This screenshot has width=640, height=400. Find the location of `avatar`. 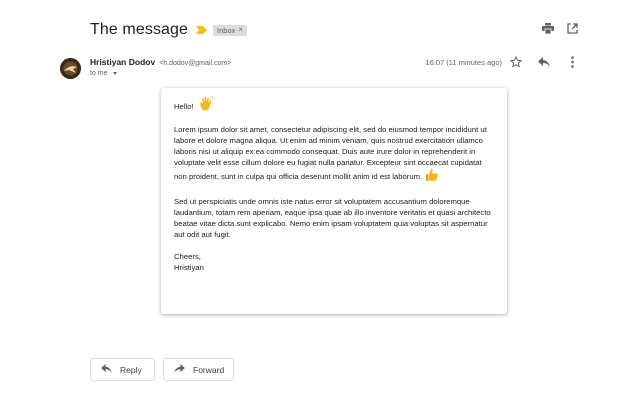

avatar is located at coordinates (70, 68).